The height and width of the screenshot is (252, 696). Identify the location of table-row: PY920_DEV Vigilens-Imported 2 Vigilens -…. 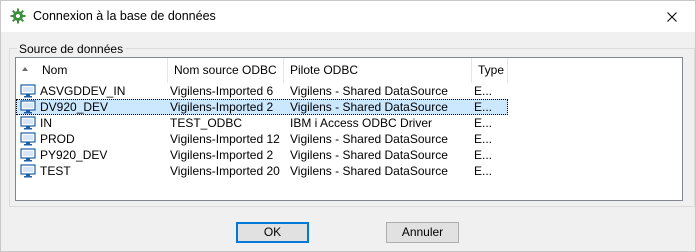
(262, 155).